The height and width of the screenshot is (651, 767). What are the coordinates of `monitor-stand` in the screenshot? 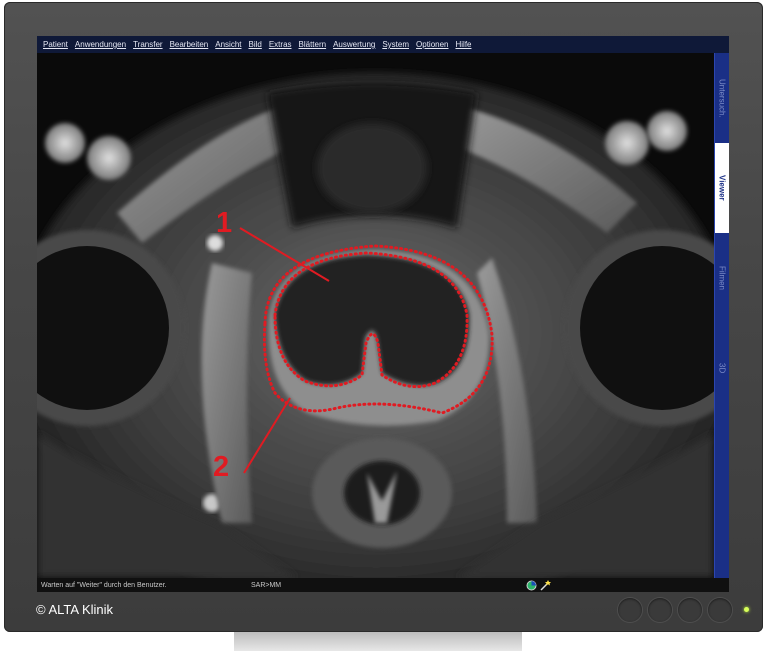 It's located at (378, 641).